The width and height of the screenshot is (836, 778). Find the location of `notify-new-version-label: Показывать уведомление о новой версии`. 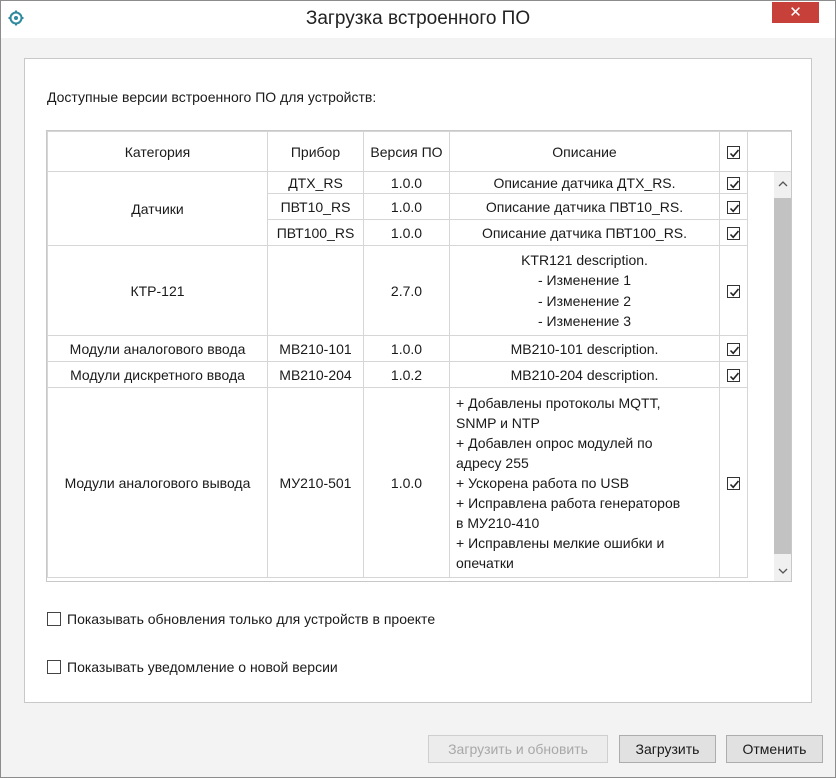

notify-new-version-label: Показывать уведомление о новой версии is located at coordinates (202, 667).